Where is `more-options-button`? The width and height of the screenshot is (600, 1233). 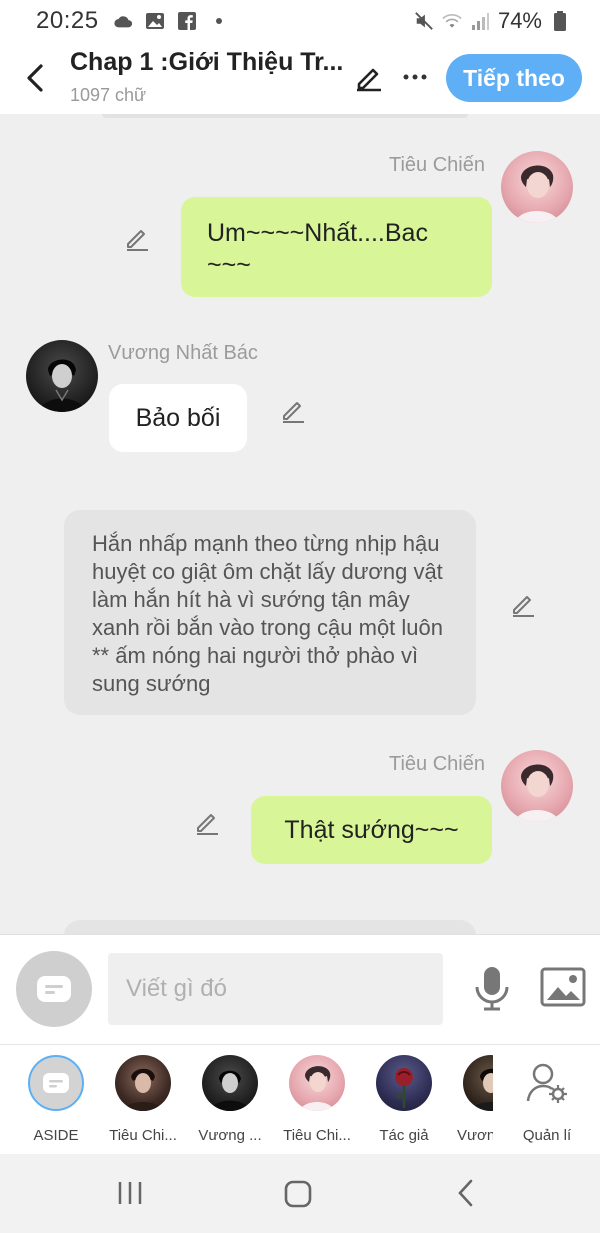
more-options-button is located at coordinates (415, 77).